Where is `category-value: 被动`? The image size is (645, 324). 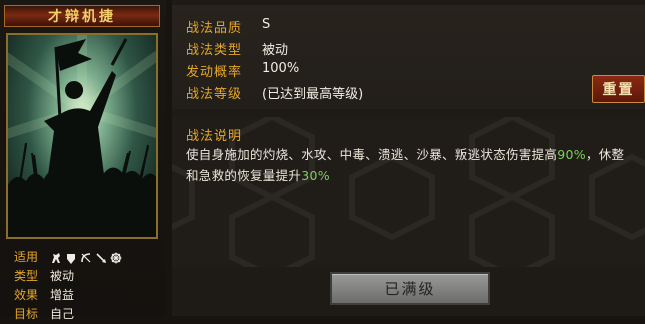
category-value: 被动 is located at coordinates (275, 50).